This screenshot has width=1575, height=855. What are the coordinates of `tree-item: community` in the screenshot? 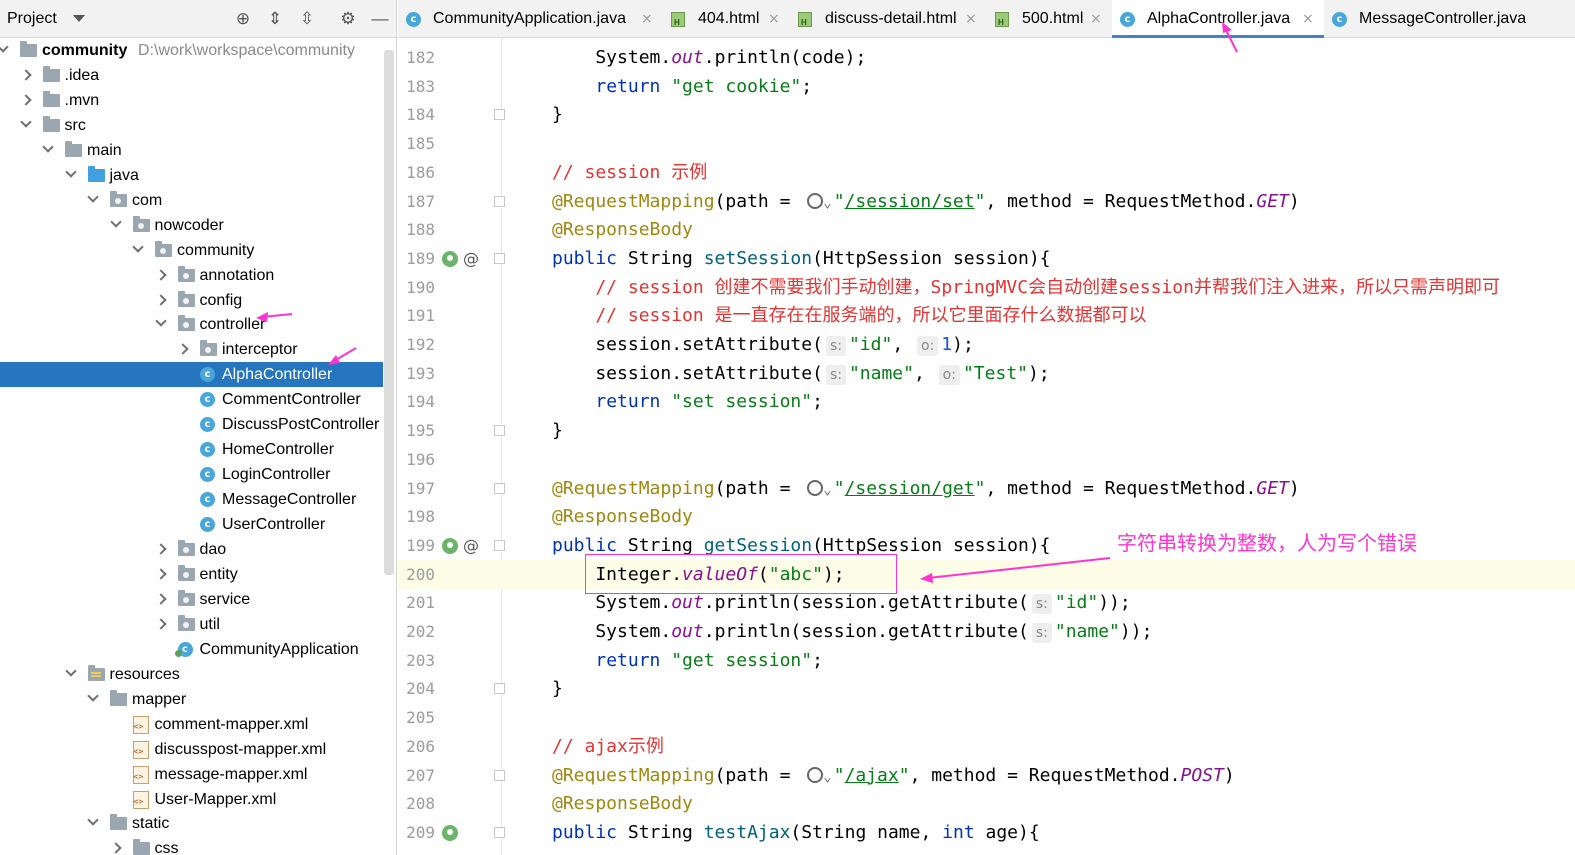 It's located at (191, 250).